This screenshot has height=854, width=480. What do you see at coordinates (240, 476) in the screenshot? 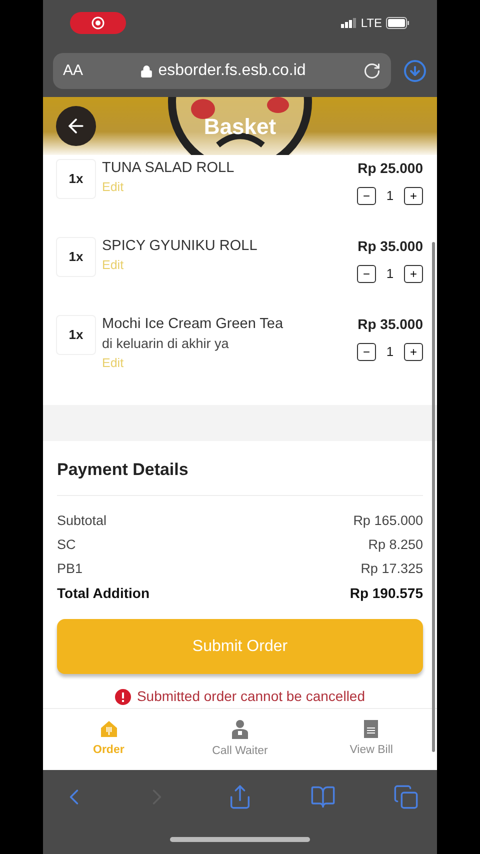
I see `section-title: Payment Details` at bounding box center [240, 476].